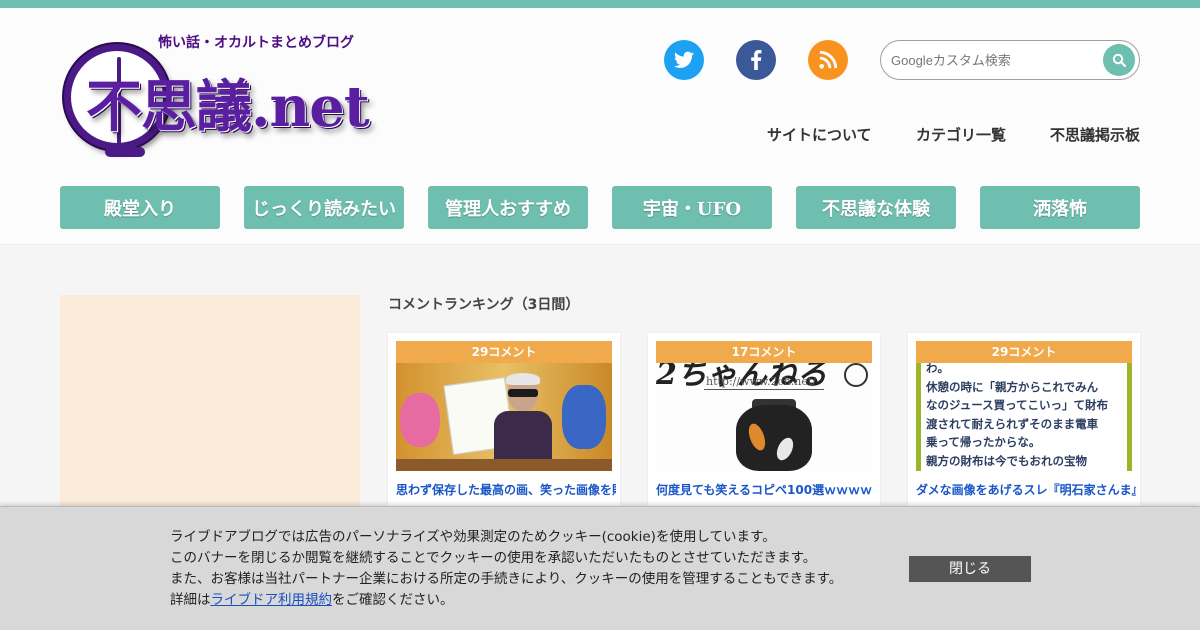 This screenshot has height=630, width=1200. I want to click on cookie-line-4: 詳細はライブドア利用規約をご確認ください。, so click(506, 600).